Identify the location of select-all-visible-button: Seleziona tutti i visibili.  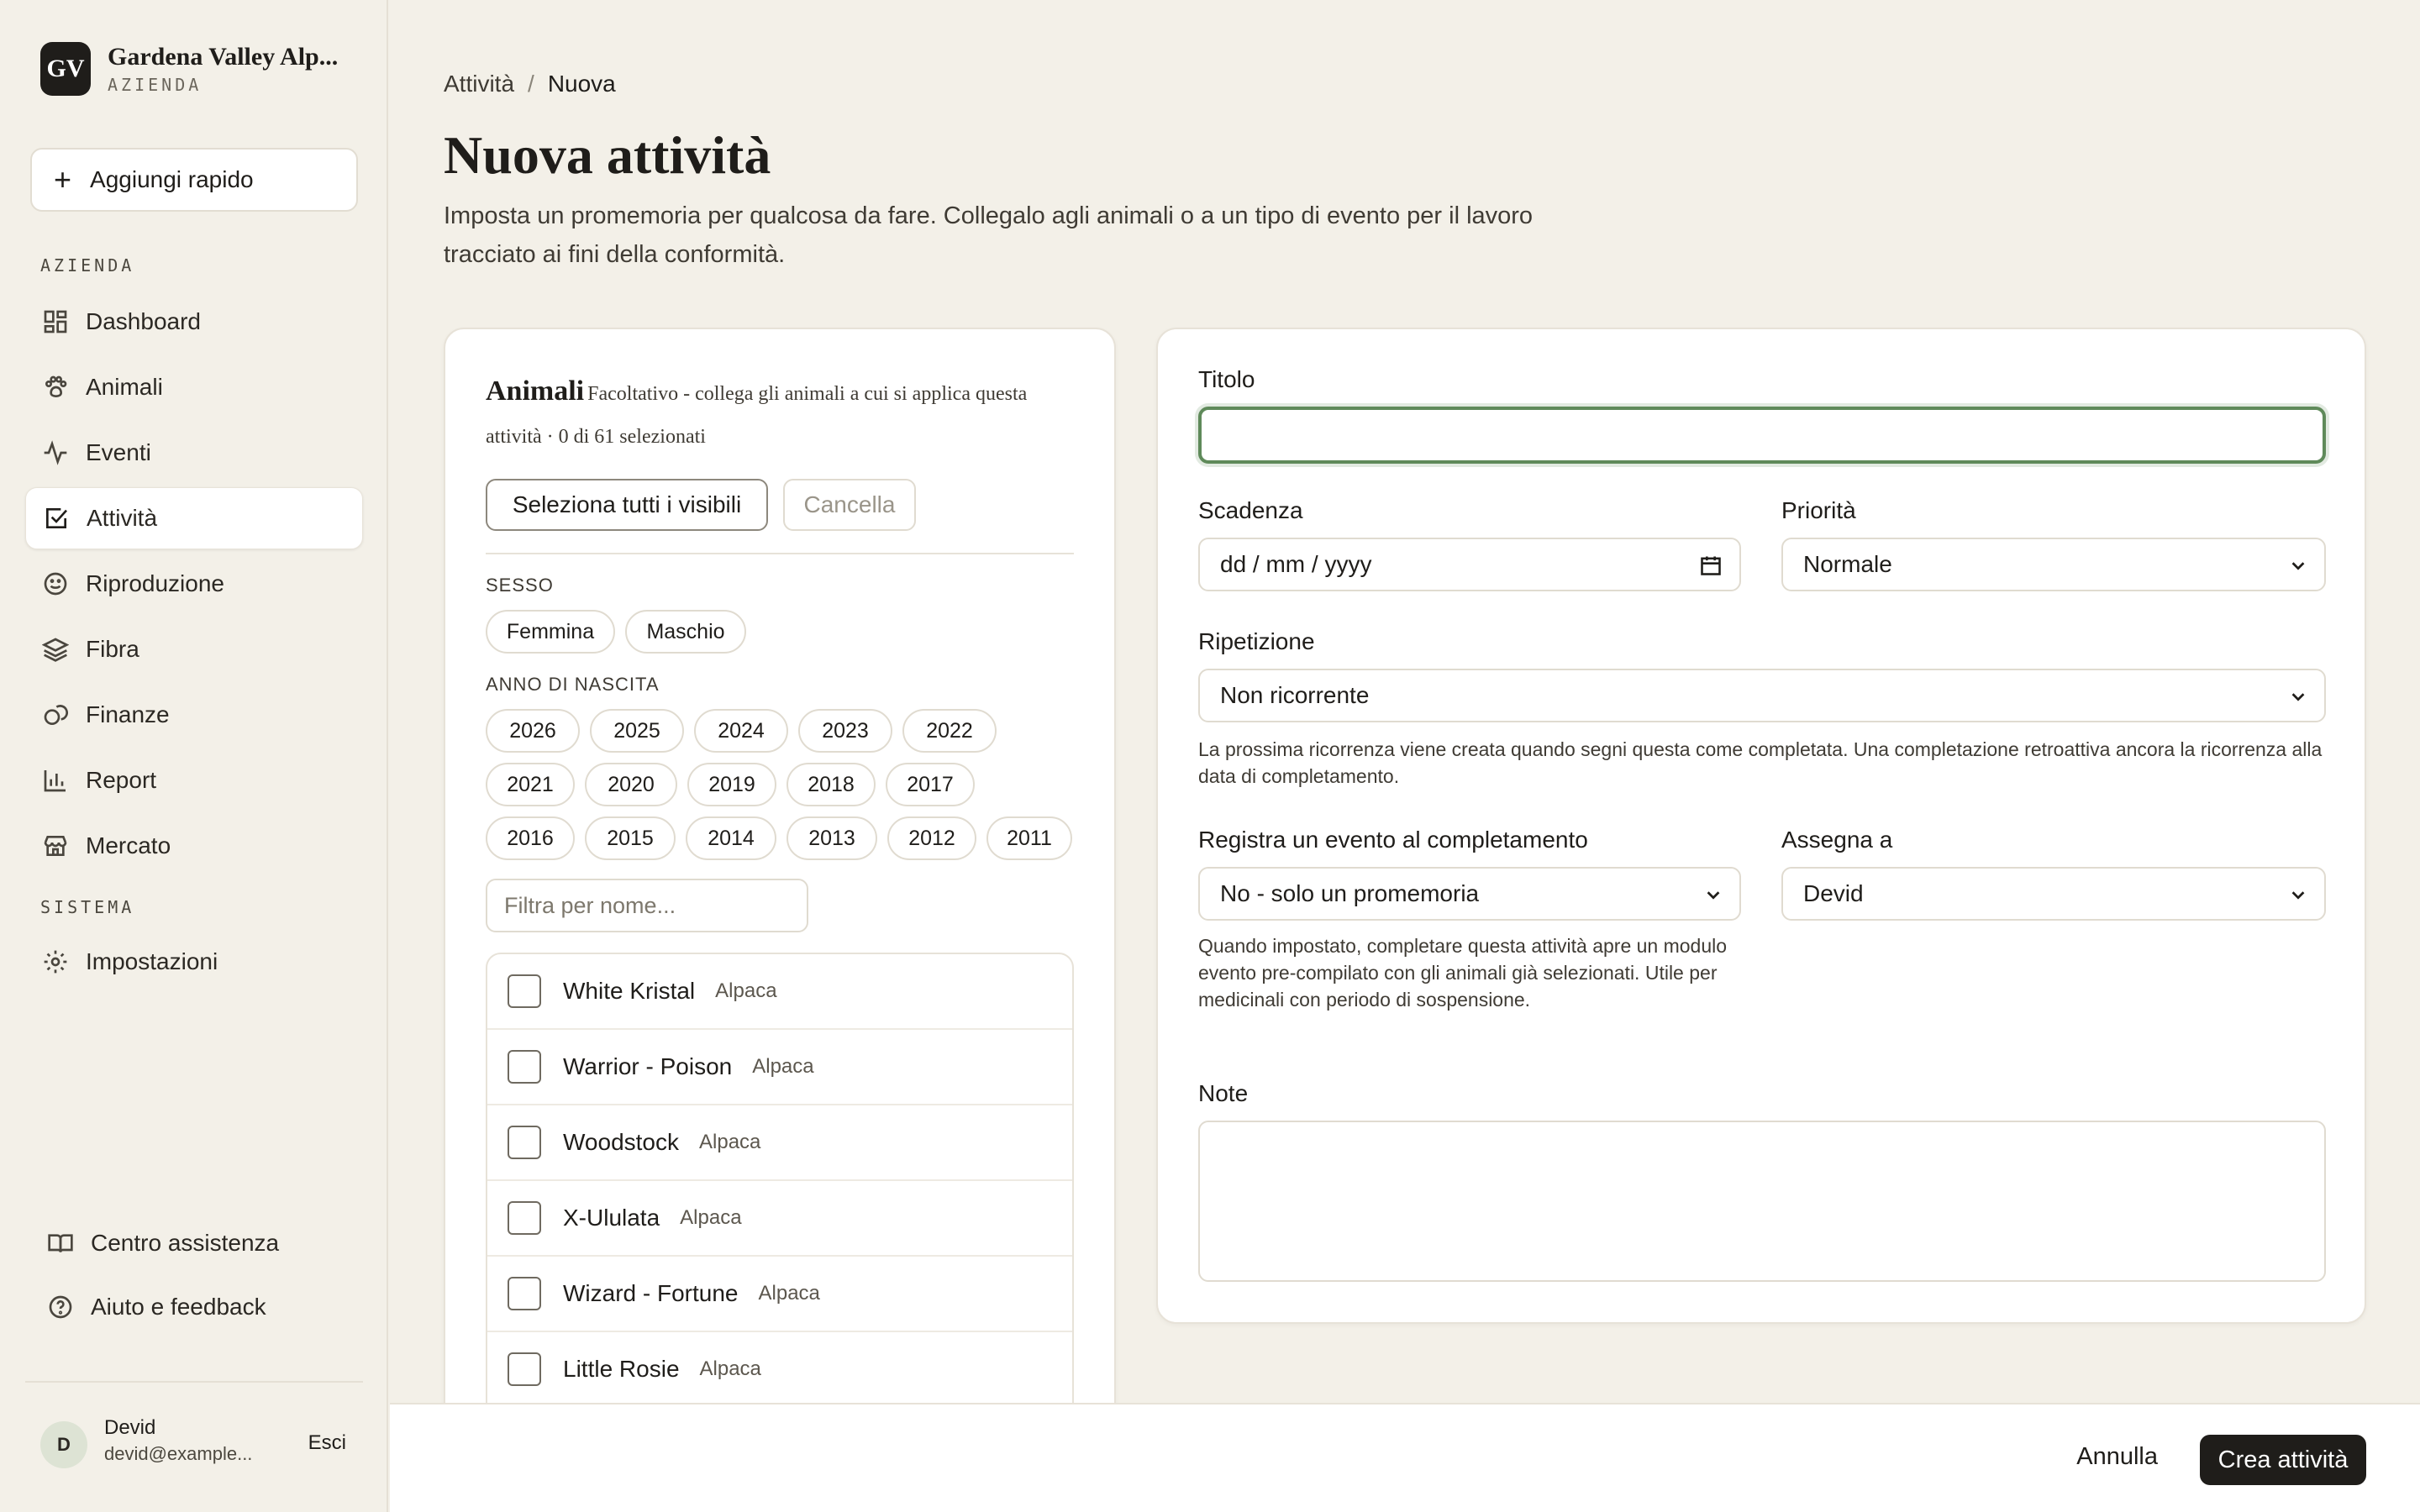
(627, 505).